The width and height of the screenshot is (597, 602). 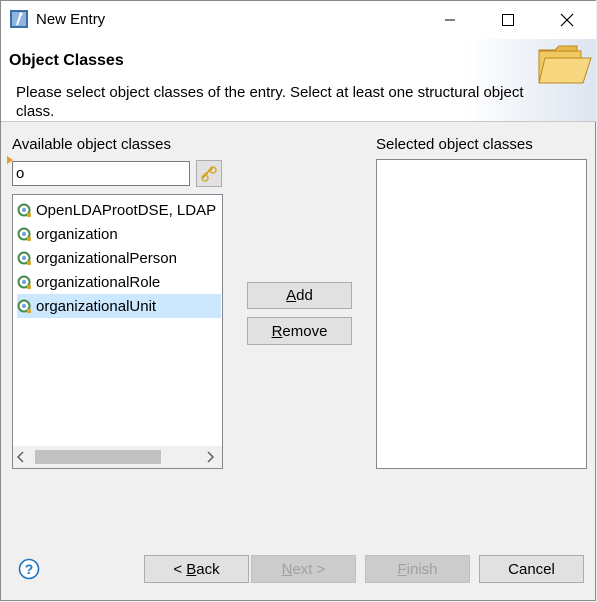 I want to click on selected-classes-label: Selected object classes, so click(x=454, y=144).